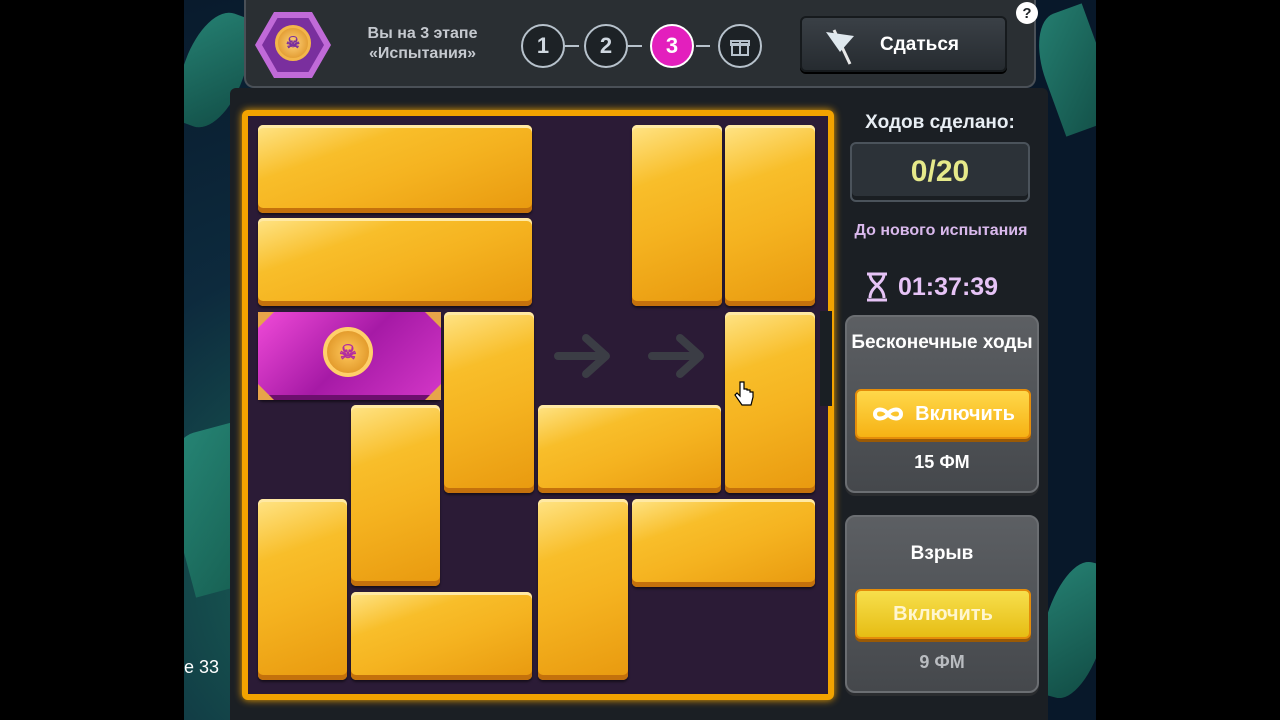 The width and height of the screenshot is (1280, 720). I want to click on give-up-label: Сдаться, so click(919, 44).